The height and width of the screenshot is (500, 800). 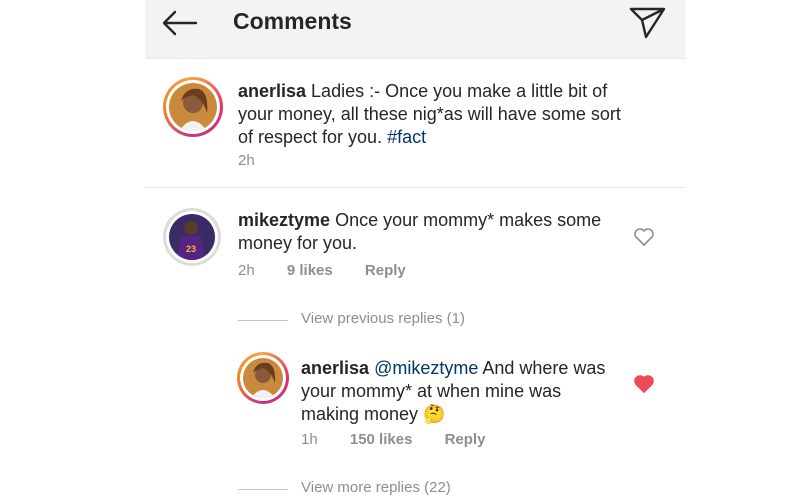 What do you see at coordinates (272, 91) in the screenshot?
I see `caption-username: anerlisa` at bounding box center [272, 91].